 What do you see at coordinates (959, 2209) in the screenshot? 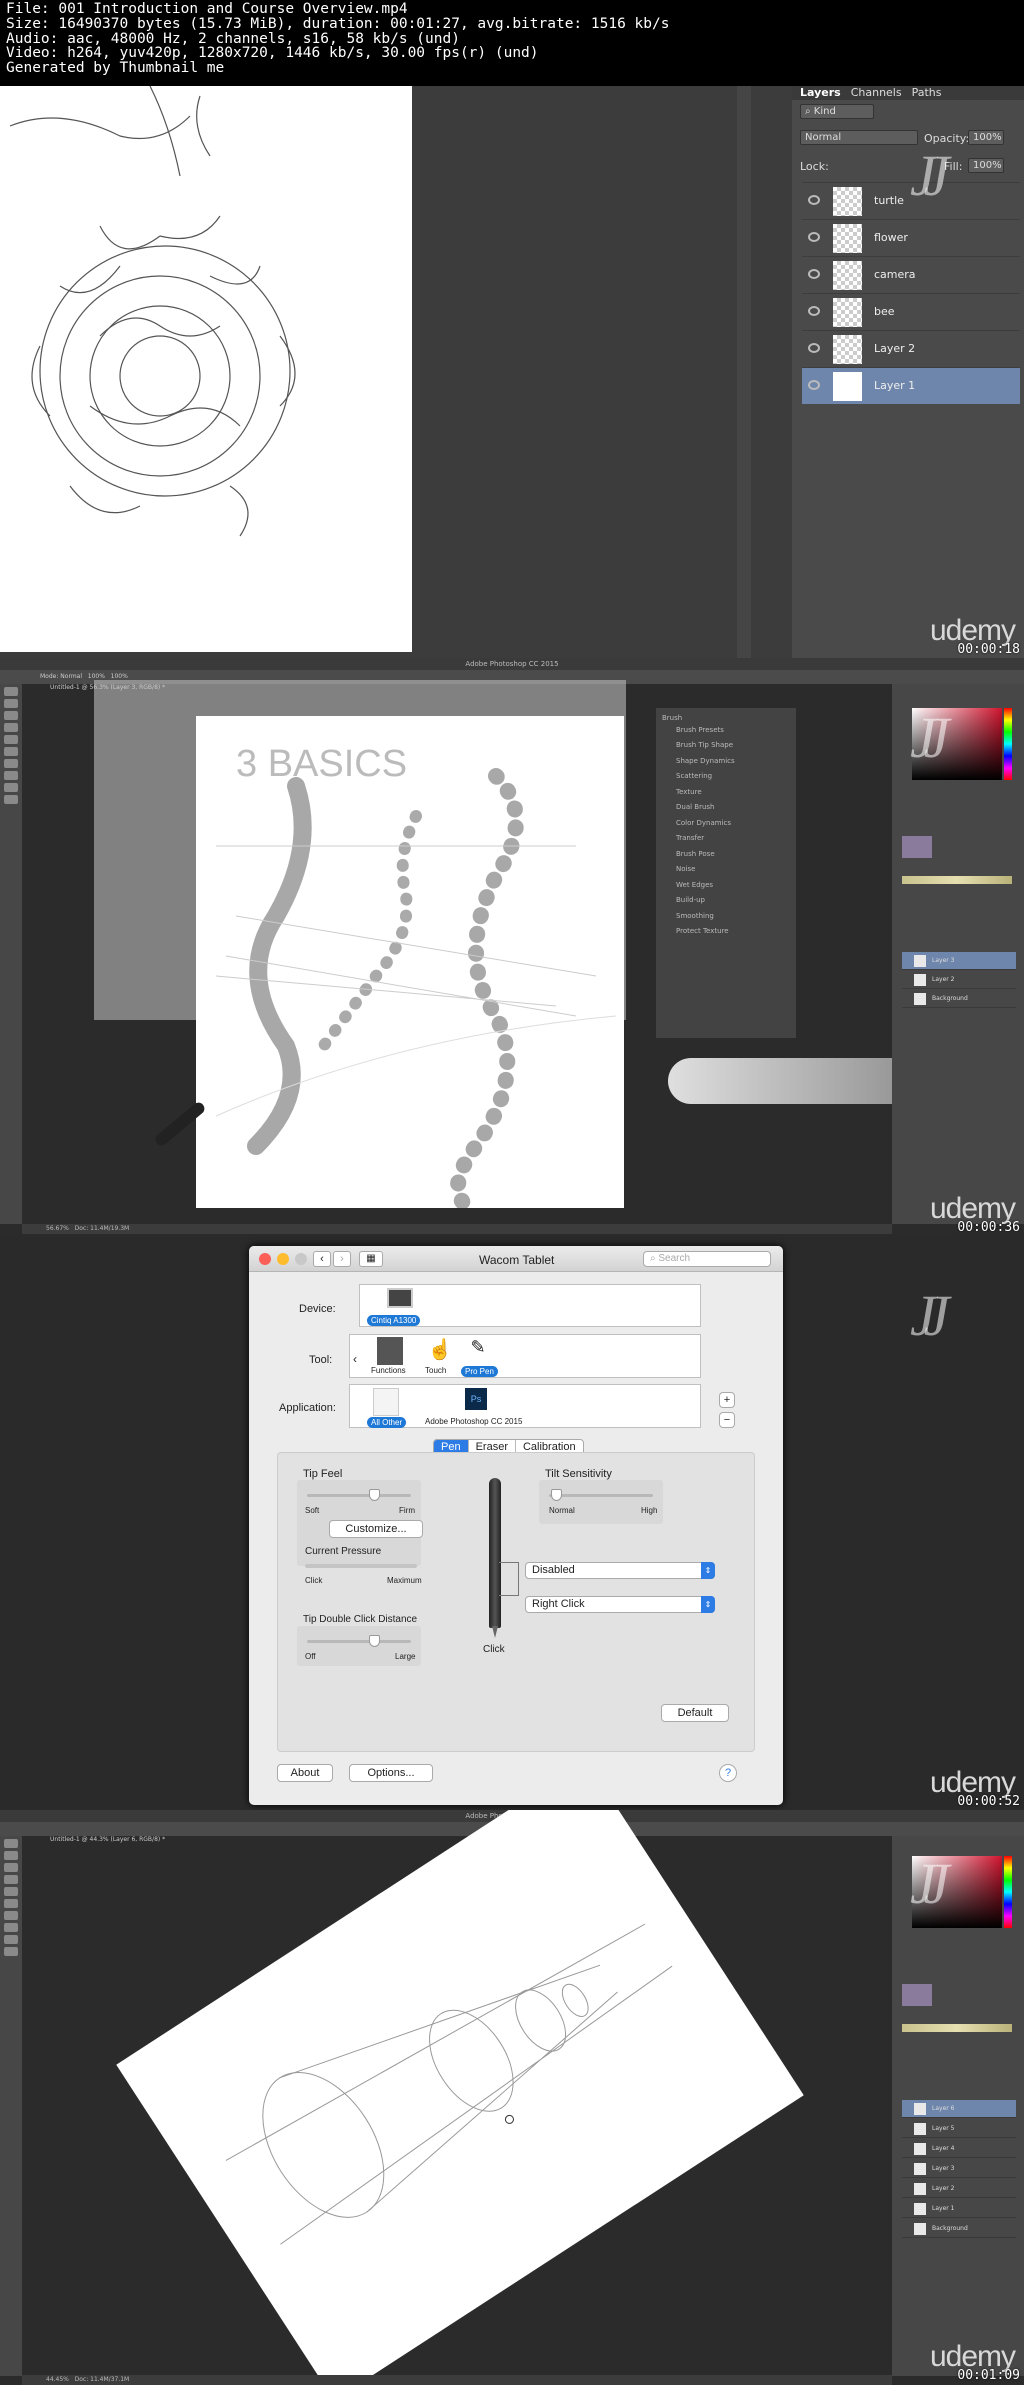
I see `layer-row: Layer 1` at bounding box center [959, 2209].